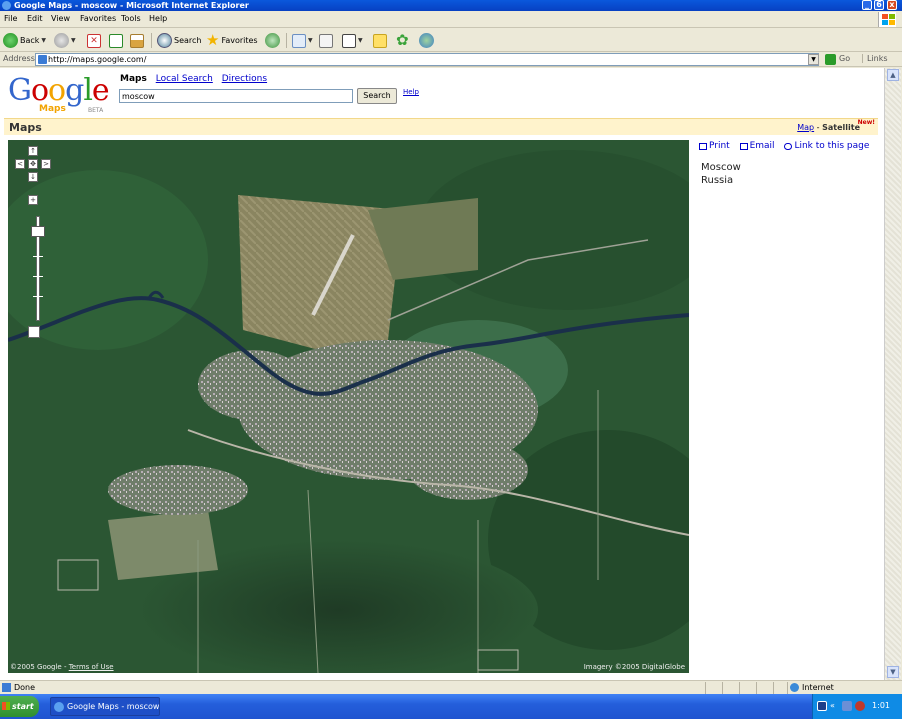  I want to click on minimize-button: _, so click(867, 5).